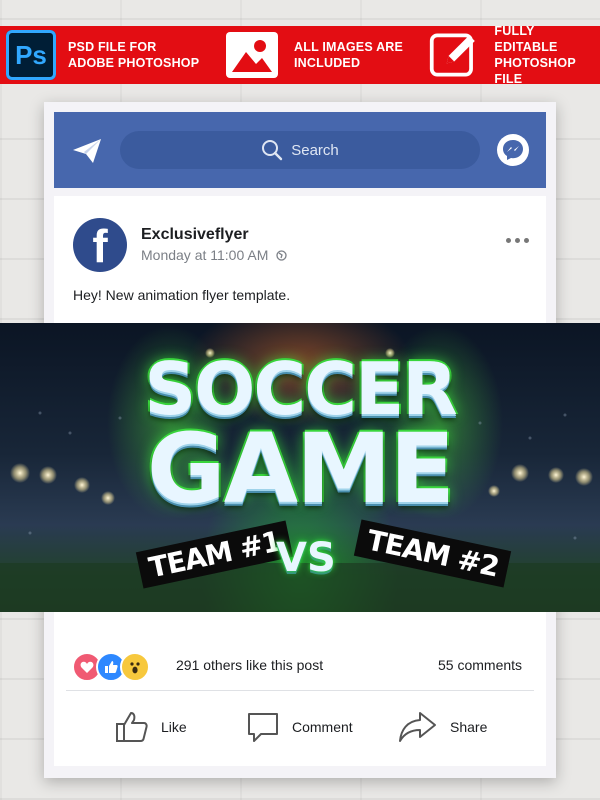  Describe the element at coordinates (182, 295) in the screenshot. I see `post-caption: Hey! New animation flyer template.` at that location.